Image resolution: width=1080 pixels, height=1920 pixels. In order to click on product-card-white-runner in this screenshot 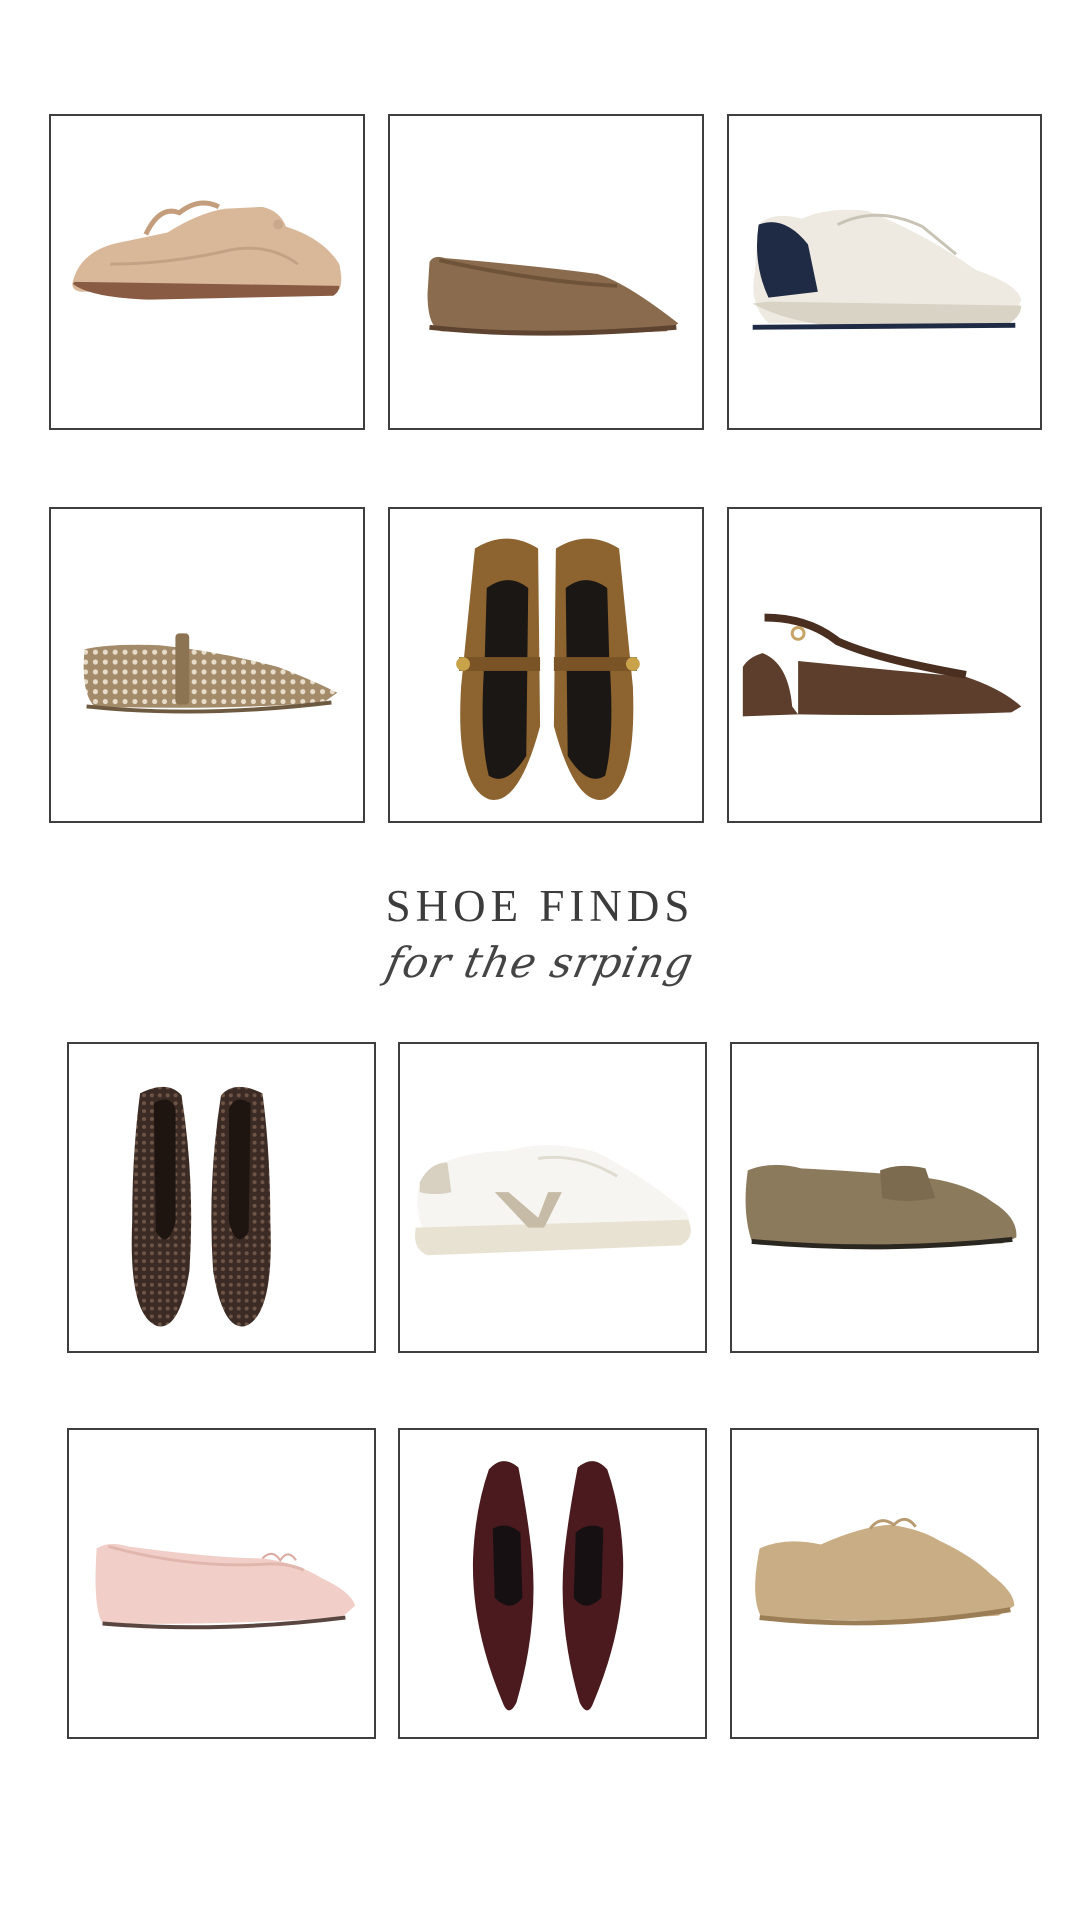, I will do `click(884, 272)`.